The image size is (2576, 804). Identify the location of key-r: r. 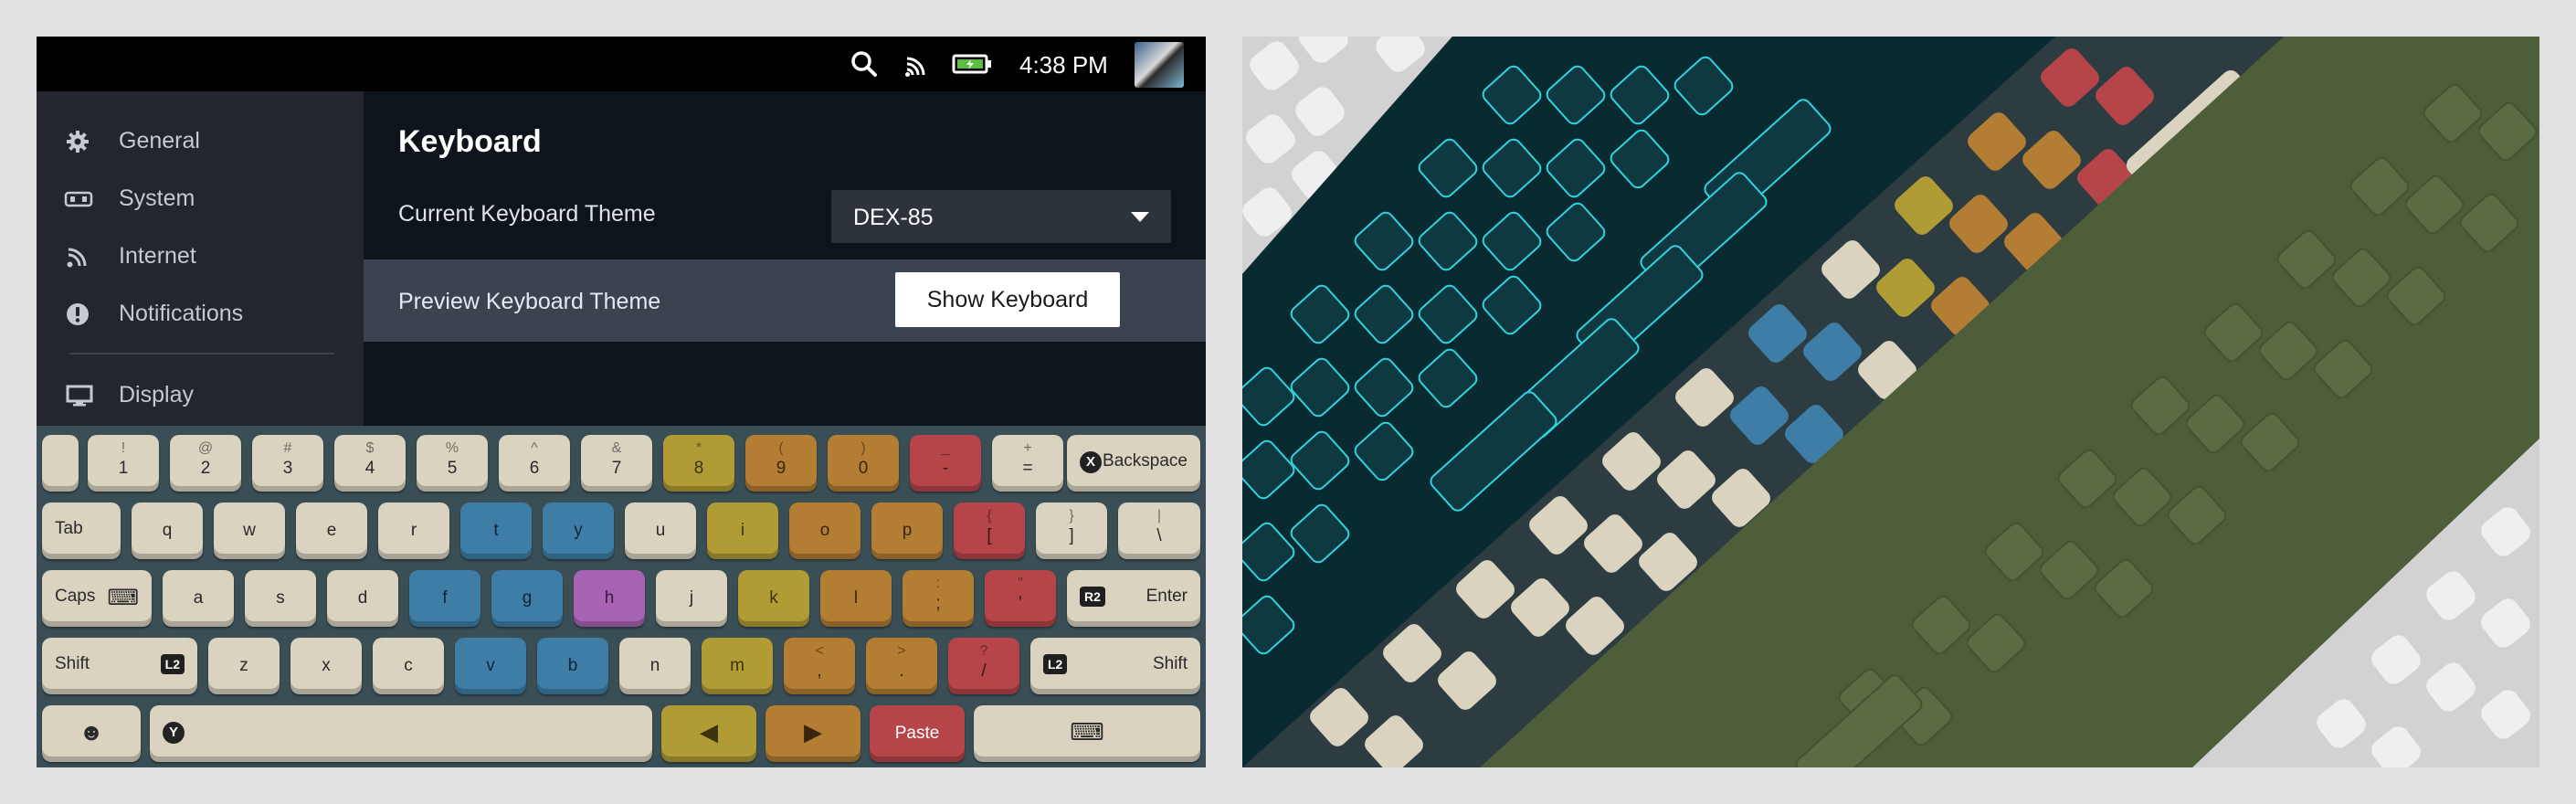
(413, 531).